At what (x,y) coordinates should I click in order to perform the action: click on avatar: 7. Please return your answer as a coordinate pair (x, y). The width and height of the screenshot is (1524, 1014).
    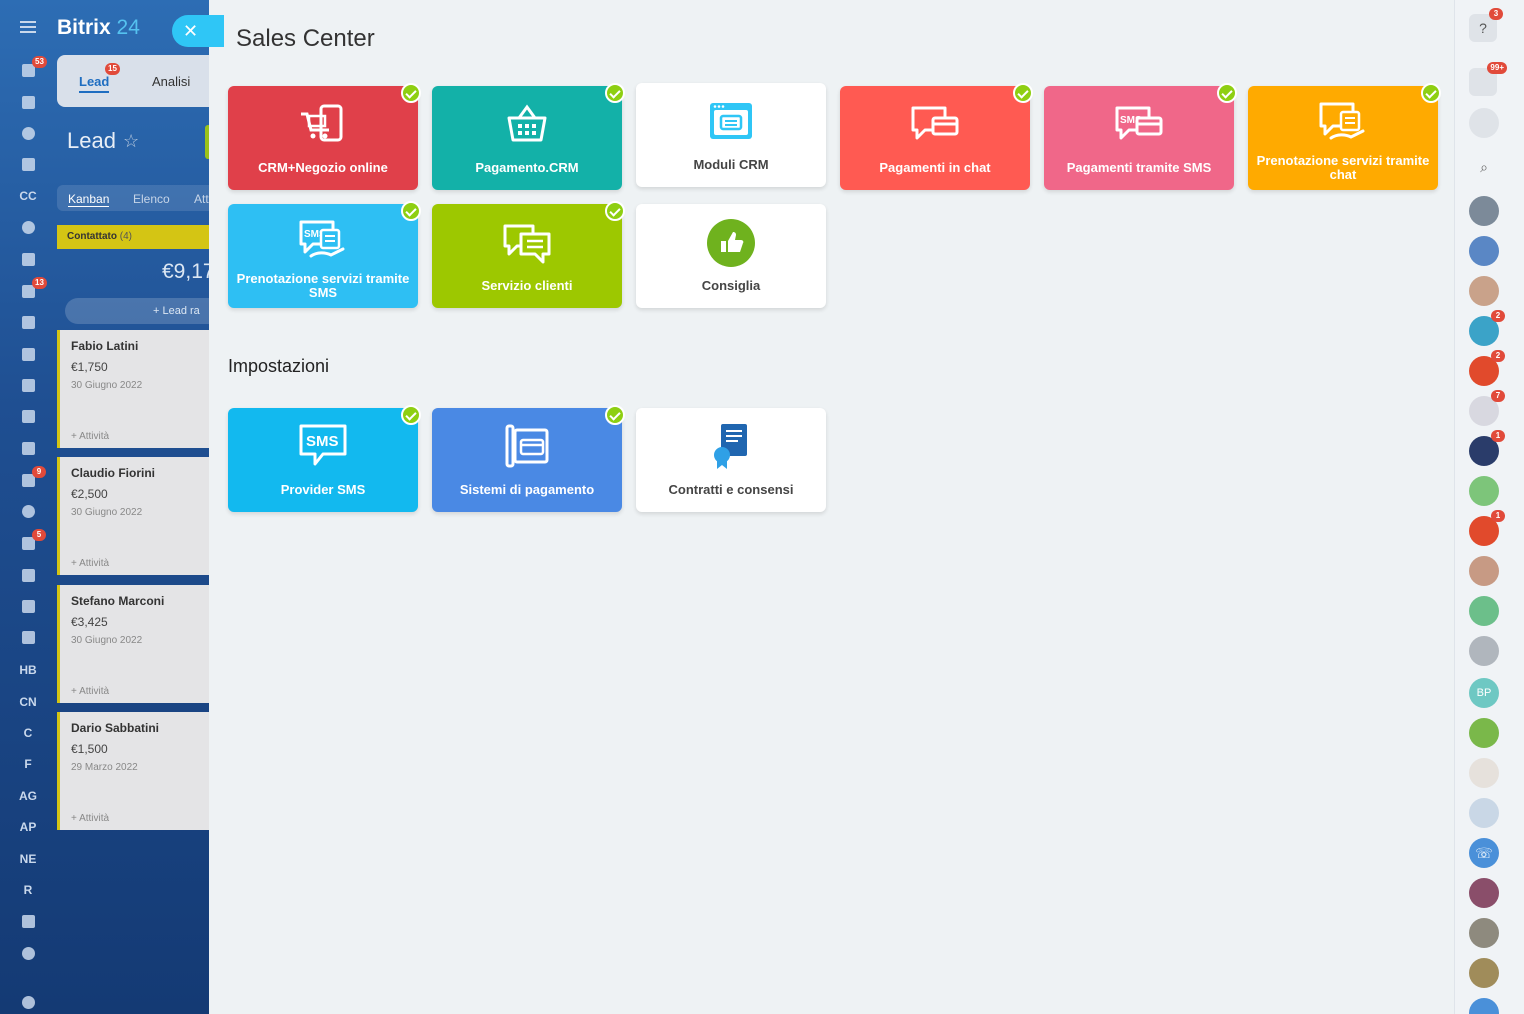
    Looking at the image, I should click on (1487, 408).